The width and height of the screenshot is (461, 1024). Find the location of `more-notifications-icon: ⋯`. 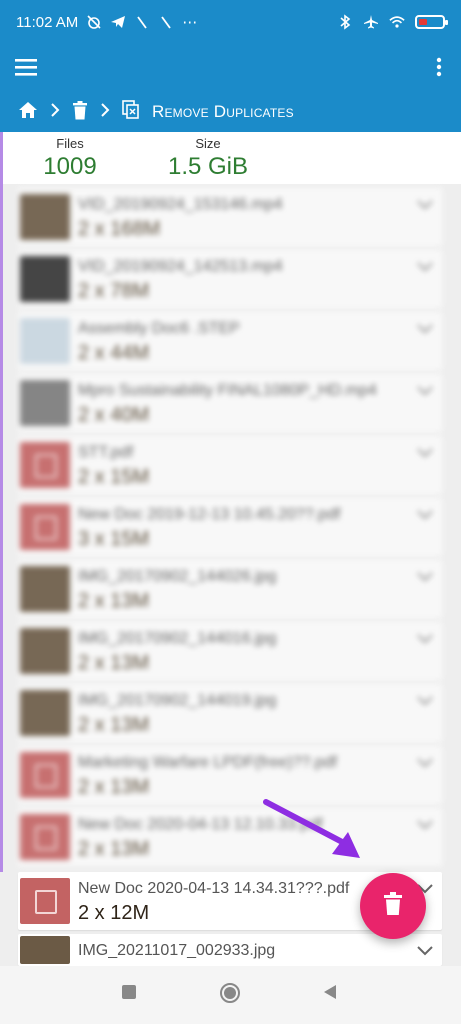

more-notifications-icon: ⋯ is located at coordinates (190, 22).